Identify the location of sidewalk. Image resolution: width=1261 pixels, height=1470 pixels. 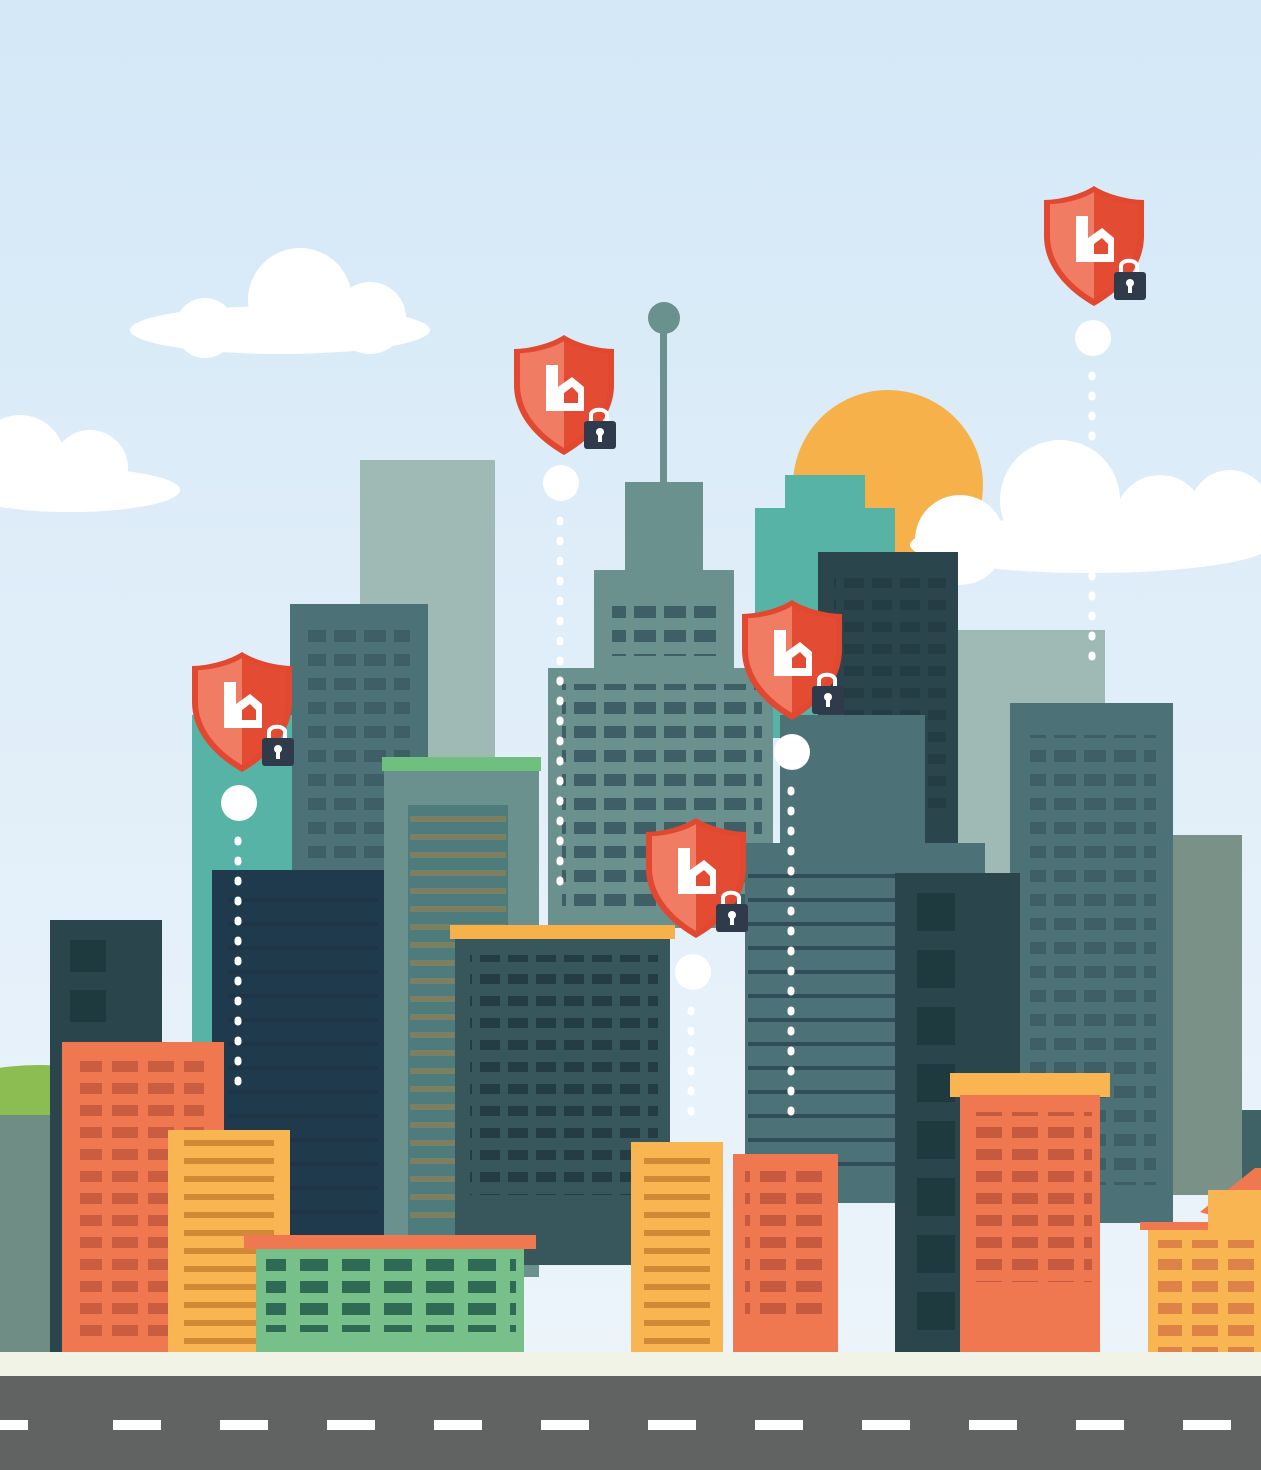
(630, 1365).